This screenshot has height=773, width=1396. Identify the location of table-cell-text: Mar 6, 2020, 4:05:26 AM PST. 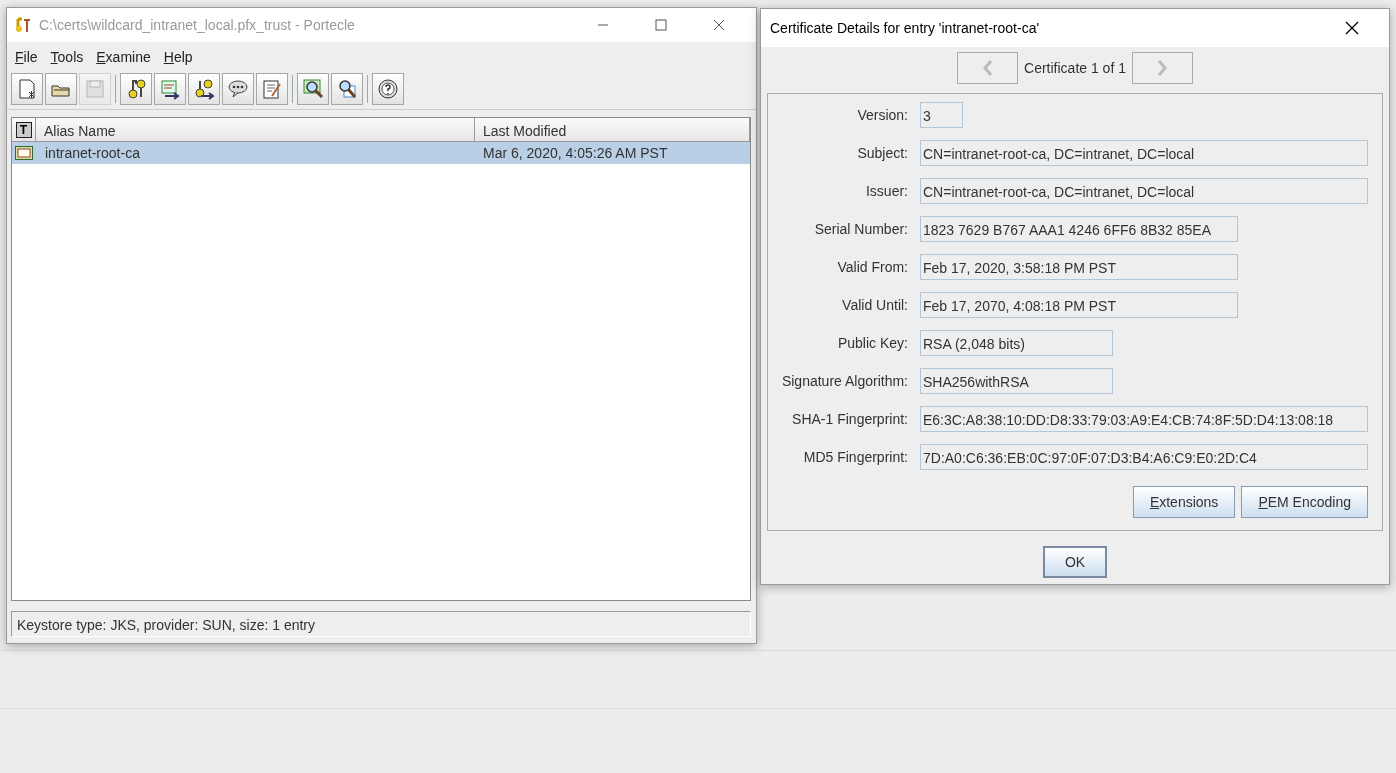
(575, 153).